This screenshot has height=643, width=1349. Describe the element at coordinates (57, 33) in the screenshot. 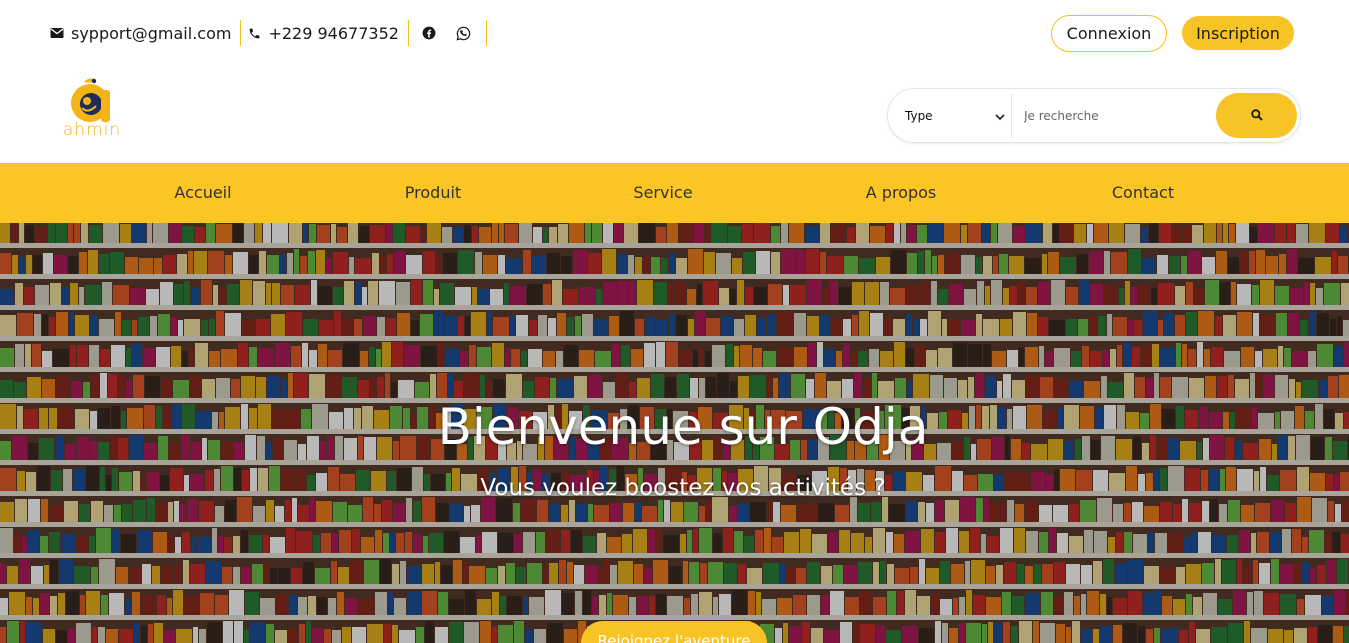

I see `mail-icon` at that location.